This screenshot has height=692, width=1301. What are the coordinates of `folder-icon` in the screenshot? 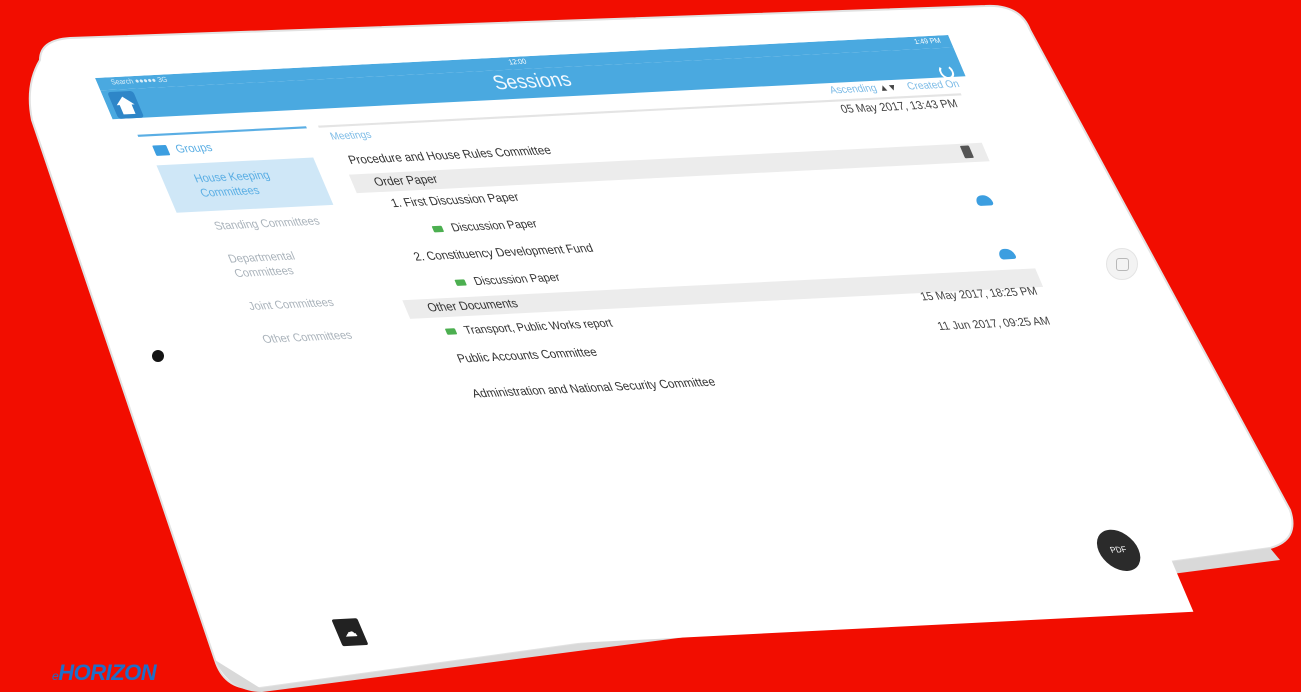 It's located at (161, 150).